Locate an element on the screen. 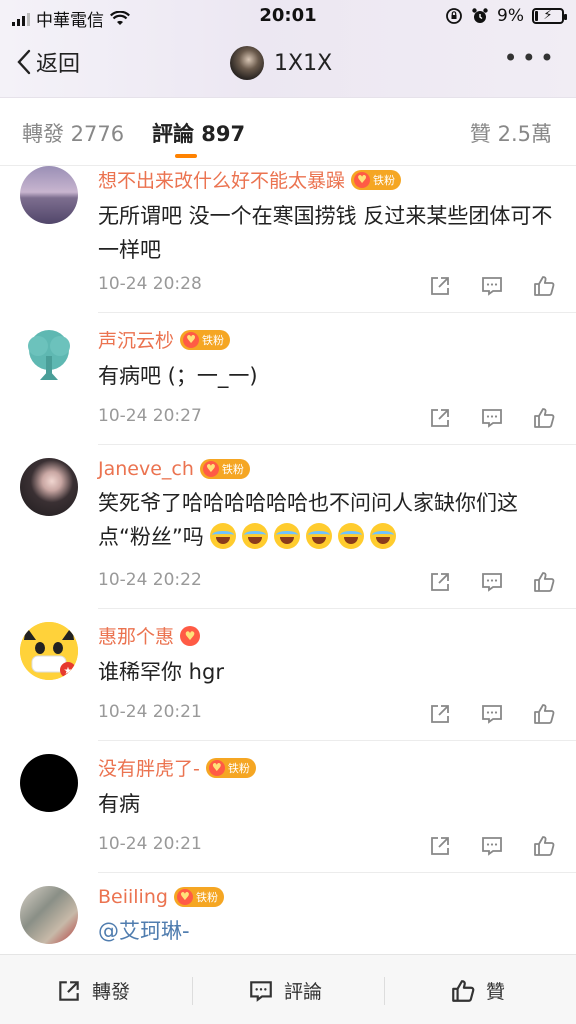 This screenshot has height=1024, width=576. tab-comments: 評論 897 is located at coordinates (198, 133).